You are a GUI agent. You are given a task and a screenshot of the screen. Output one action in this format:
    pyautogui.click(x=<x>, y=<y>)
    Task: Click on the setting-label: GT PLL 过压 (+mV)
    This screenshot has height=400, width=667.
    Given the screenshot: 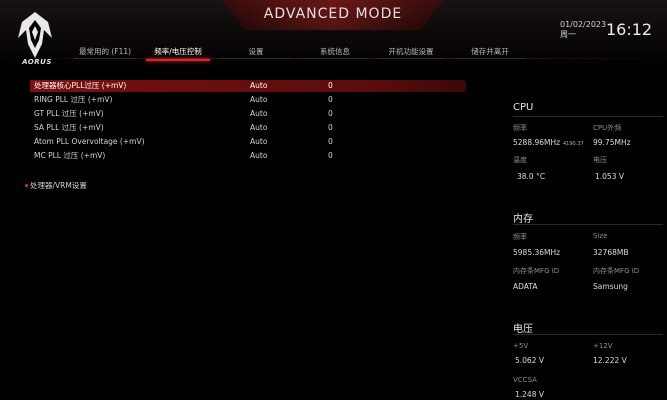 What is the action you would take?
    pyautogui.click(x=69, y=113)
    